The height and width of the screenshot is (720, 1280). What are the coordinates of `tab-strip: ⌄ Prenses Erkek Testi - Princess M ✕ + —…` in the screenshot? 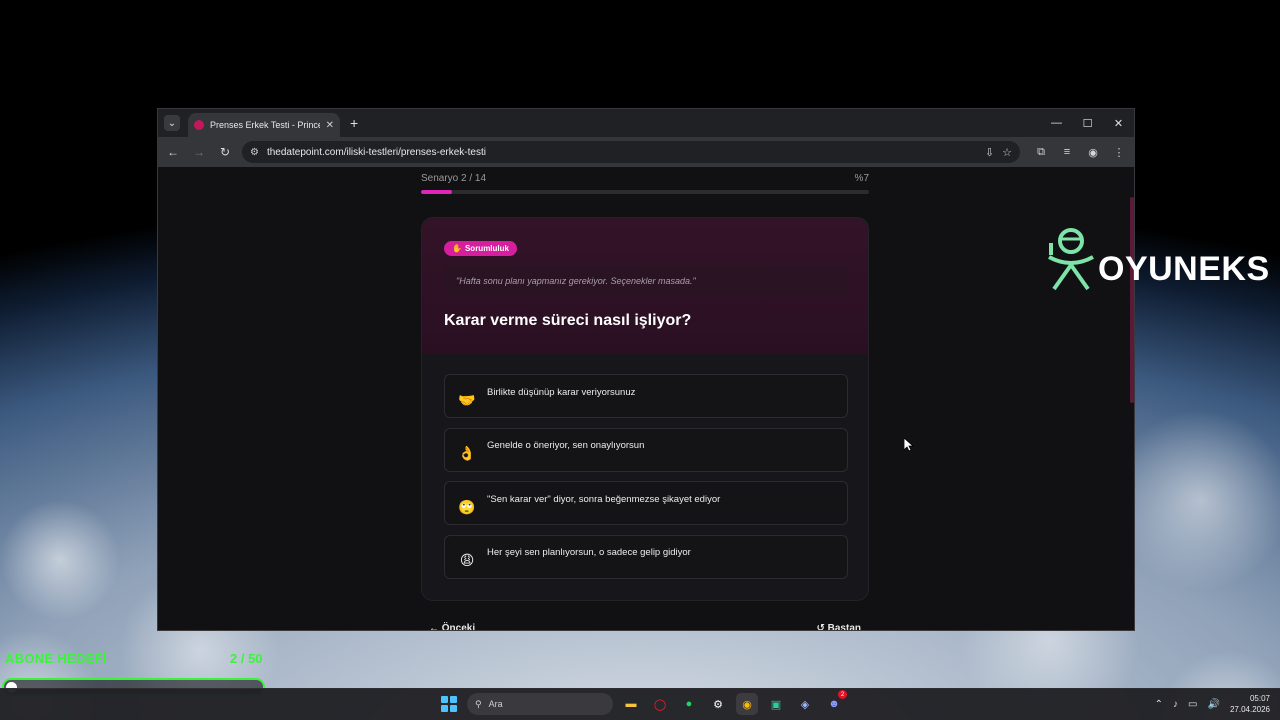 It's located at (646, 123).